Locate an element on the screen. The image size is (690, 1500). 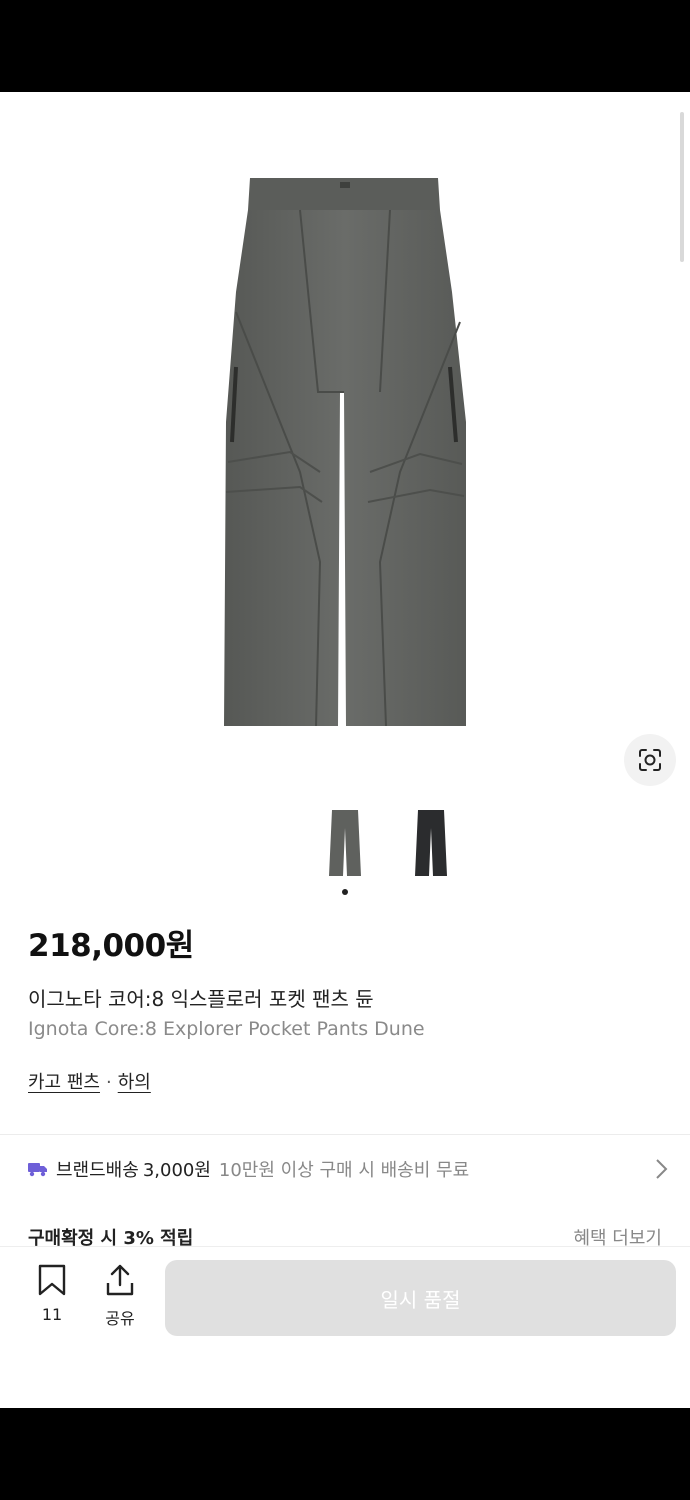
bookmark-icon is located at coordinates (52, 1280).